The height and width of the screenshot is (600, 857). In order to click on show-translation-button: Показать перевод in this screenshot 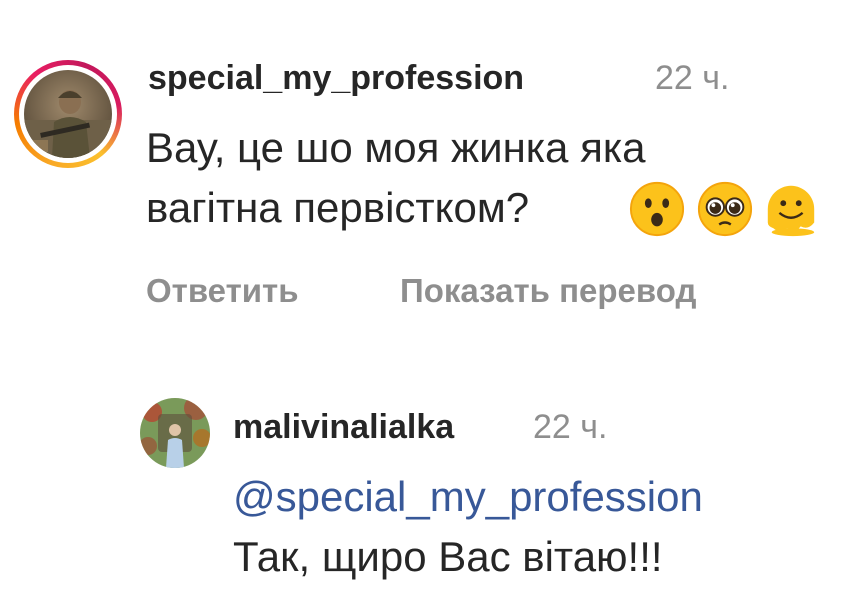, I will do `click(548, 291)`.